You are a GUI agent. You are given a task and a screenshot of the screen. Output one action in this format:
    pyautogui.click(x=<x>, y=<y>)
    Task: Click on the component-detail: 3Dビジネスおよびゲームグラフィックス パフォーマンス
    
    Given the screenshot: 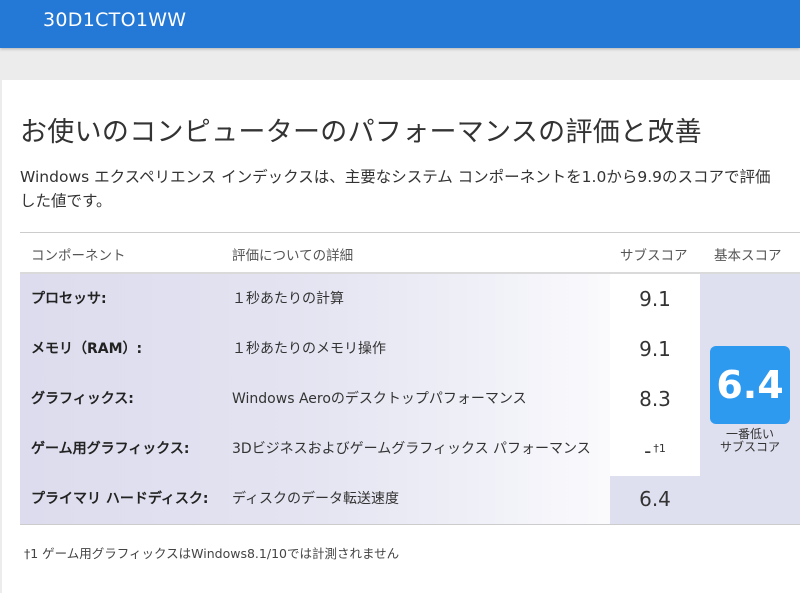 What is the action you would take?
    pyautogui.click(x=411, y=449)
    